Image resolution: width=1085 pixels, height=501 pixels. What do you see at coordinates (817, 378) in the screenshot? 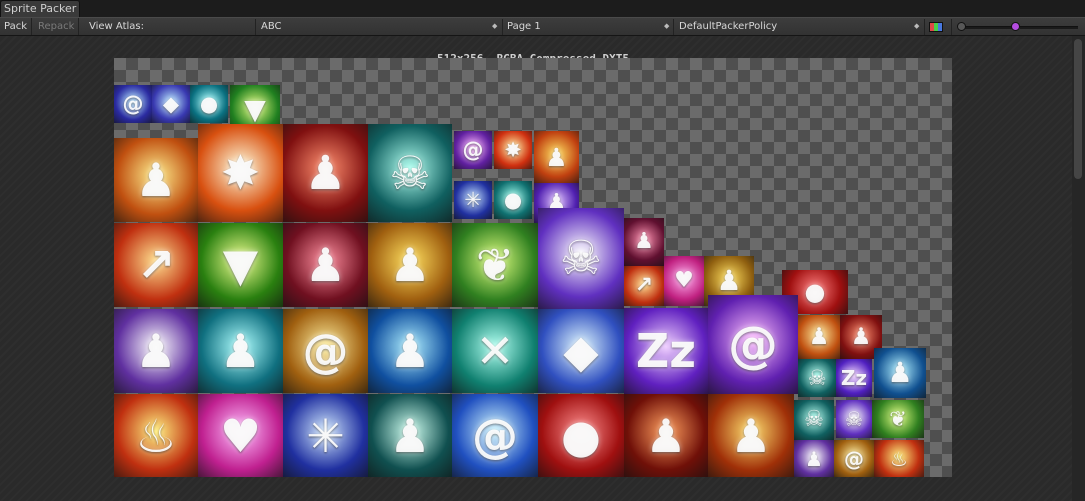
I see `skull-crossbones-small-icon: ☠` at bounding box center [817, 378].